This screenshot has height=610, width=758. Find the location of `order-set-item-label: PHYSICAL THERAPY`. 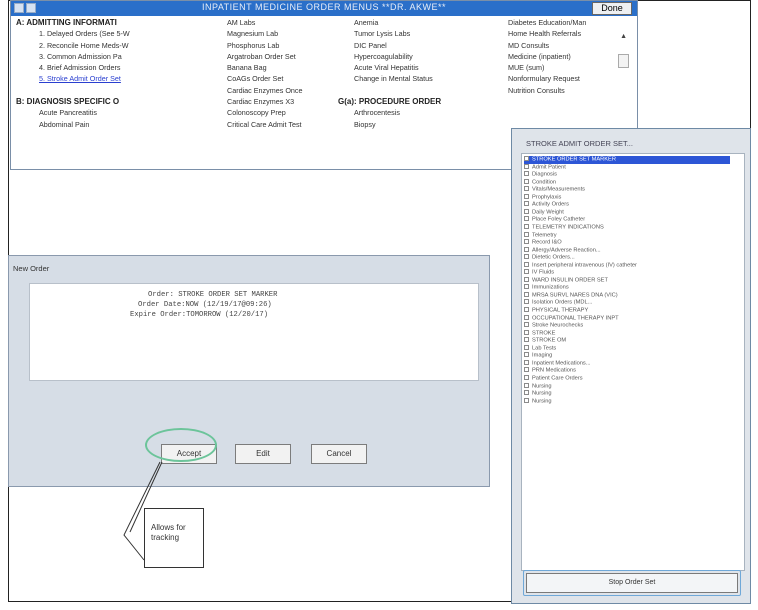

order-set-item-label: PHYSICAL THERAPY is located at coordinates (560, 310).